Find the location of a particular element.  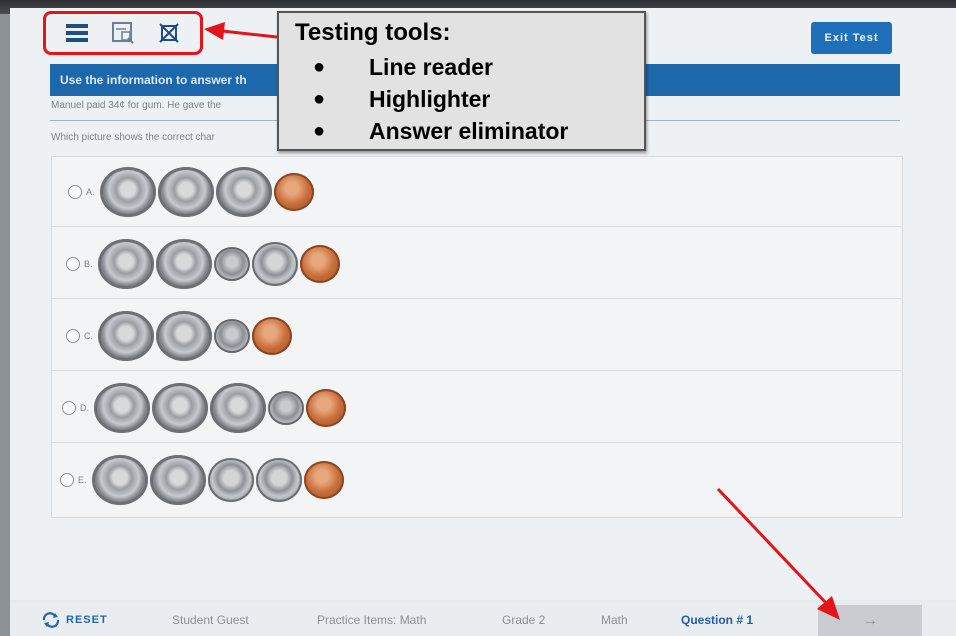

exit-test-button: Exit Test is located at coordinates (851, 38).